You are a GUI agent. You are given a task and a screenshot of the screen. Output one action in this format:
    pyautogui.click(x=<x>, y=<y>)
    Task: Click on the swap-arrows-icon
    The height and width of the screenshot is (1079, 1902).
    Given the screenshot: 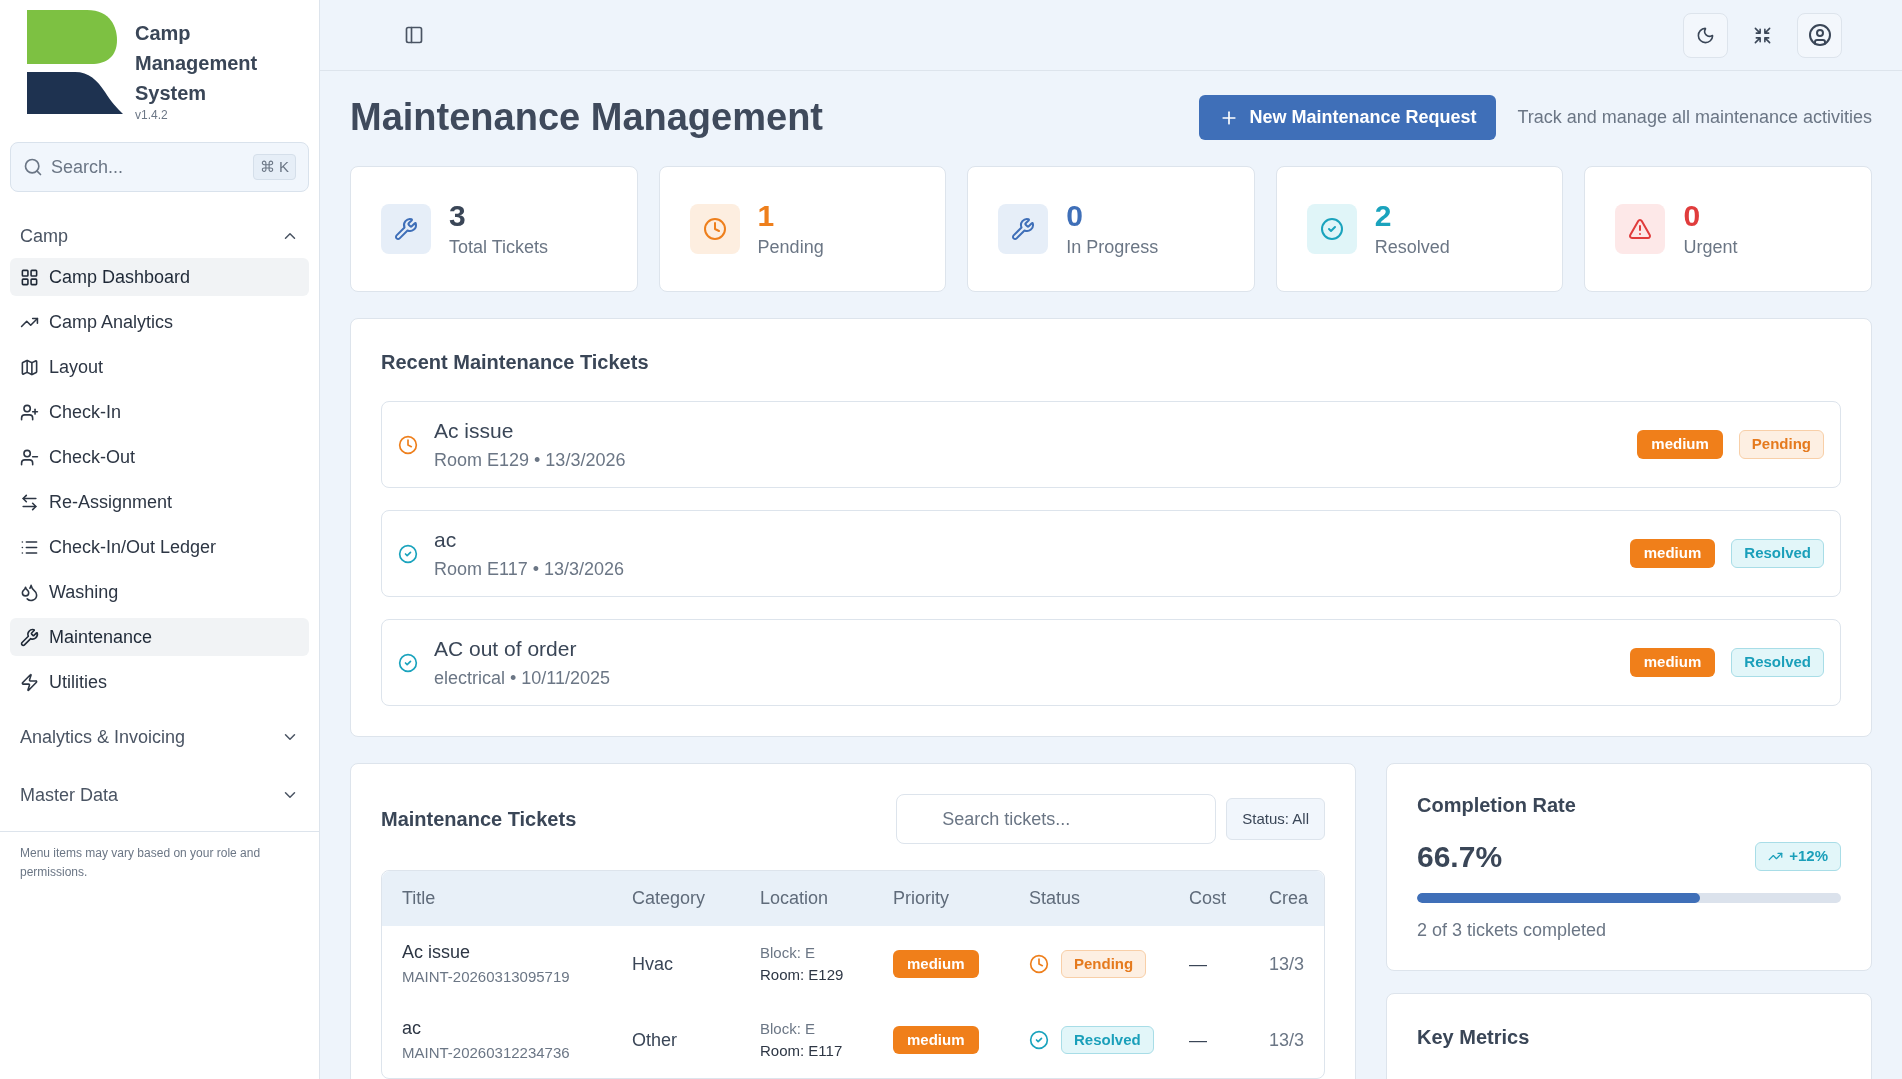 What is the action you would take?
    pyautogui.click(x=29, y=502)
    